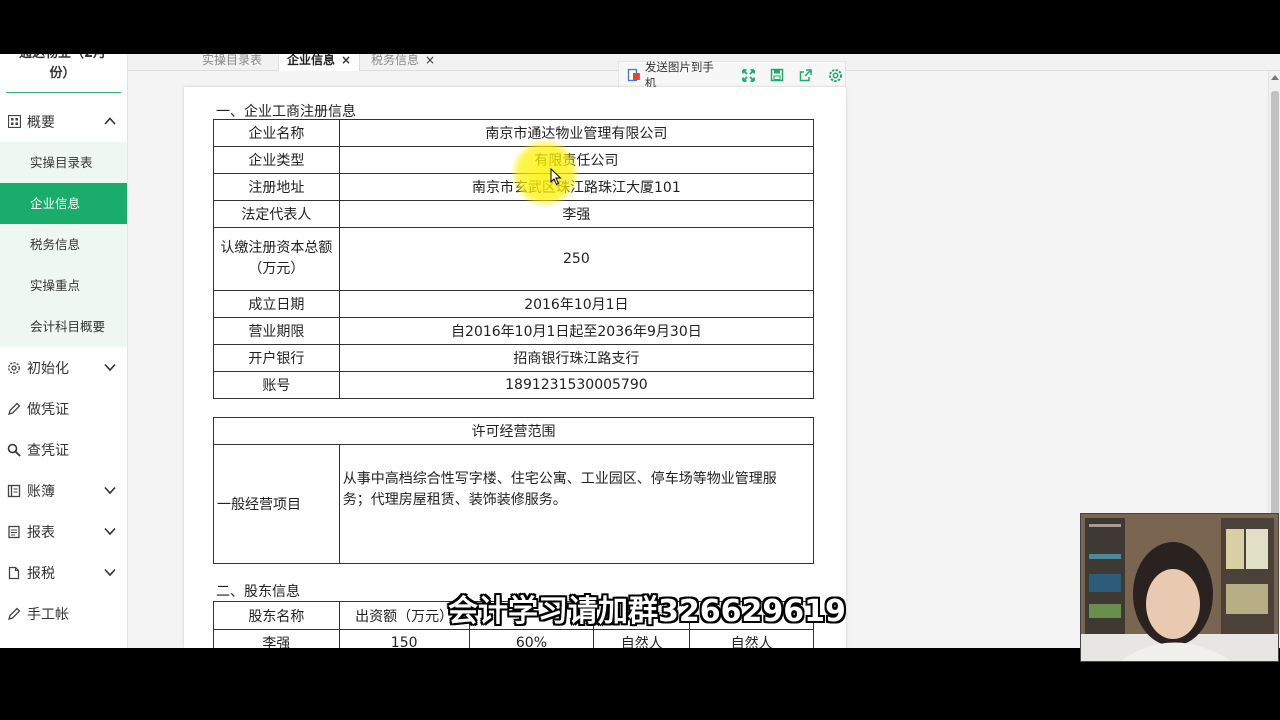 The image size is (1280, 720). I want to click on sidebar-subitem-key-points: 实操重点, so click(63, 285).